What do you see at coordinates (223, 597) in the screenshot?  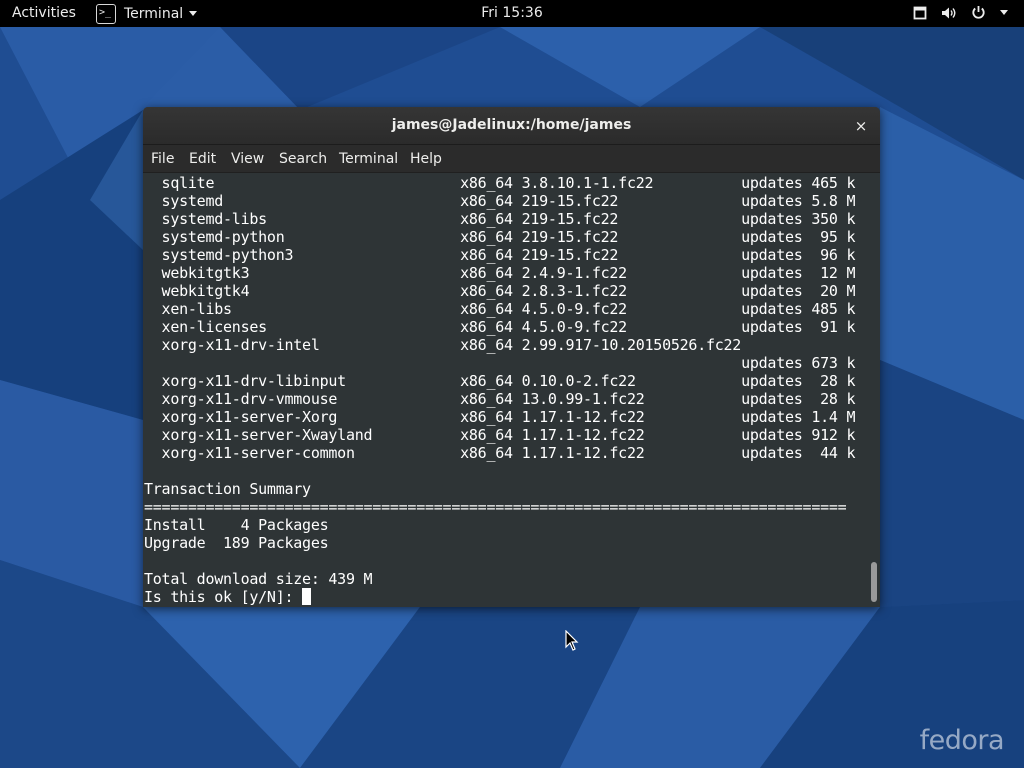 I see `terminal-prompt: Is this ok [y/N]:` at bounding box center [223, 597].